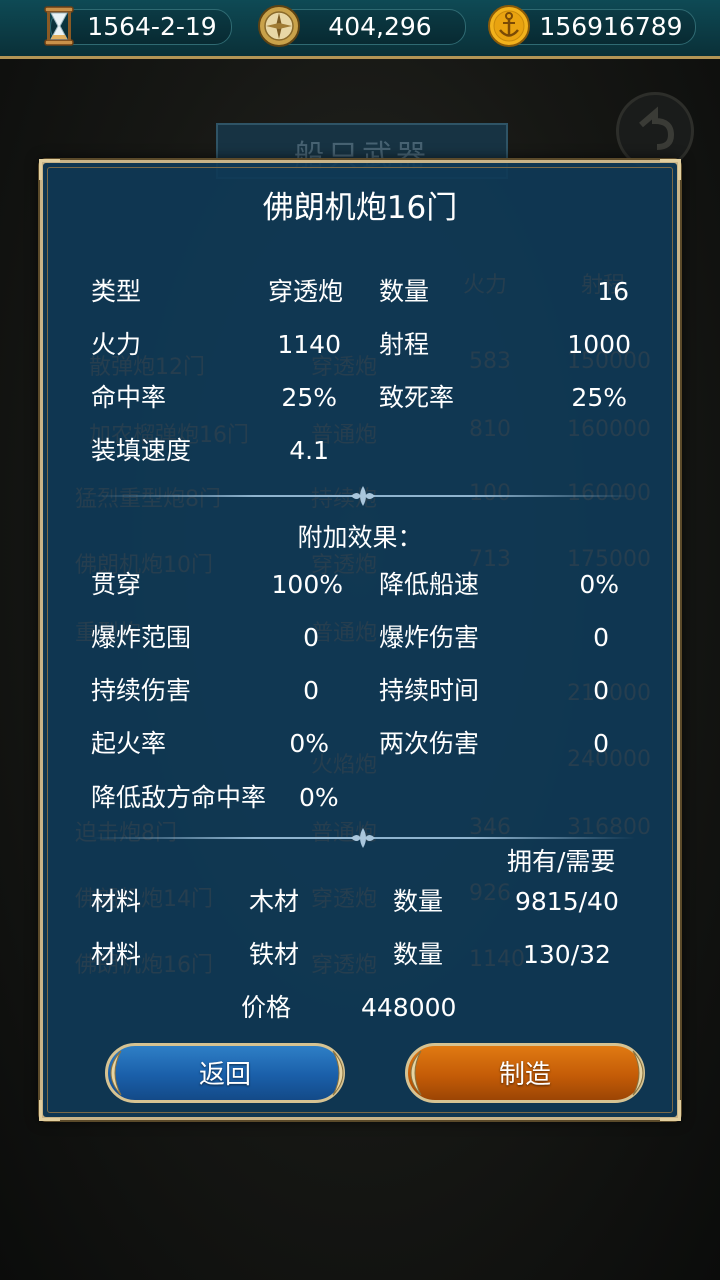 The height and width of the screenshot is (1280, 720). Describe the element at coordinates (307, 584) in the screenshot. I see `extra-value-pierce: 100%` at that location.